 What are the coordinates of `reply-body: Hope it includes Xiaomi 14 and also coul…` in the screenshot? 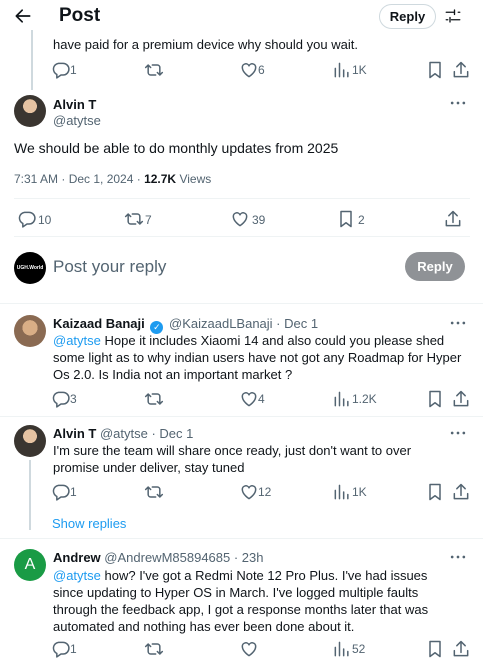 It's located at (257, 357).